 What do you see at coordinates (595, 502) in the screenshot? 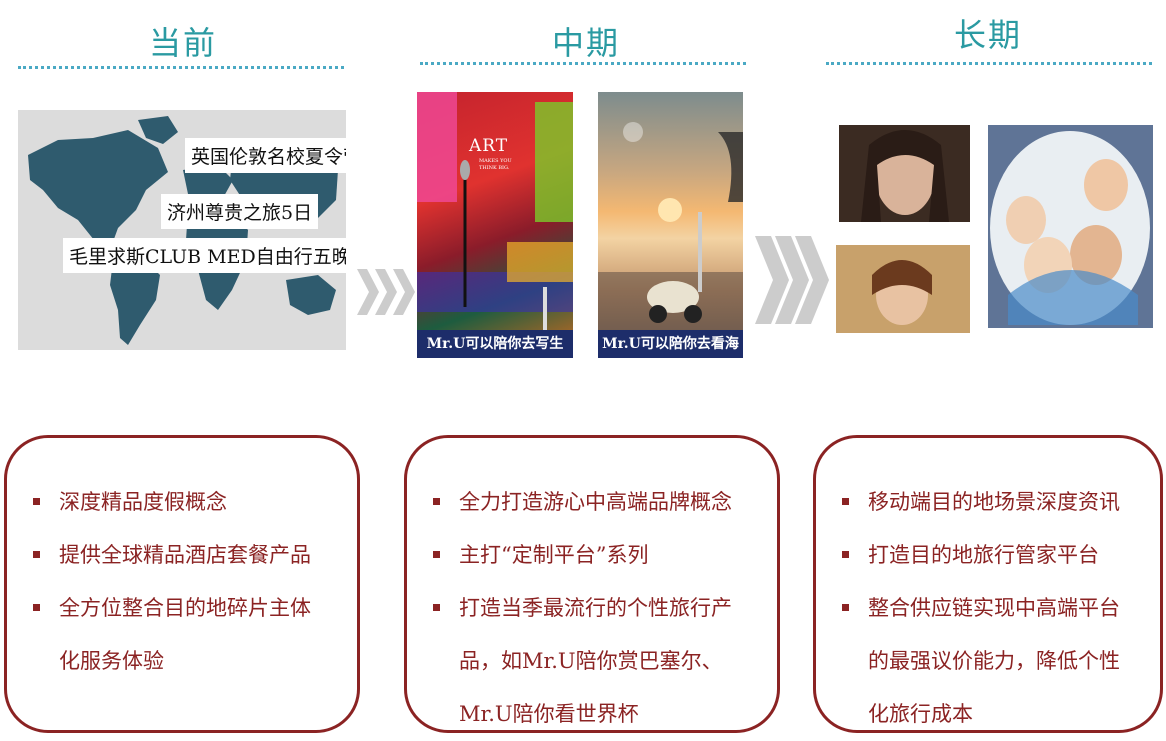
I see `list-item-text: 全力打造游心中高端品牌概念` at bounding box center [595, 502].